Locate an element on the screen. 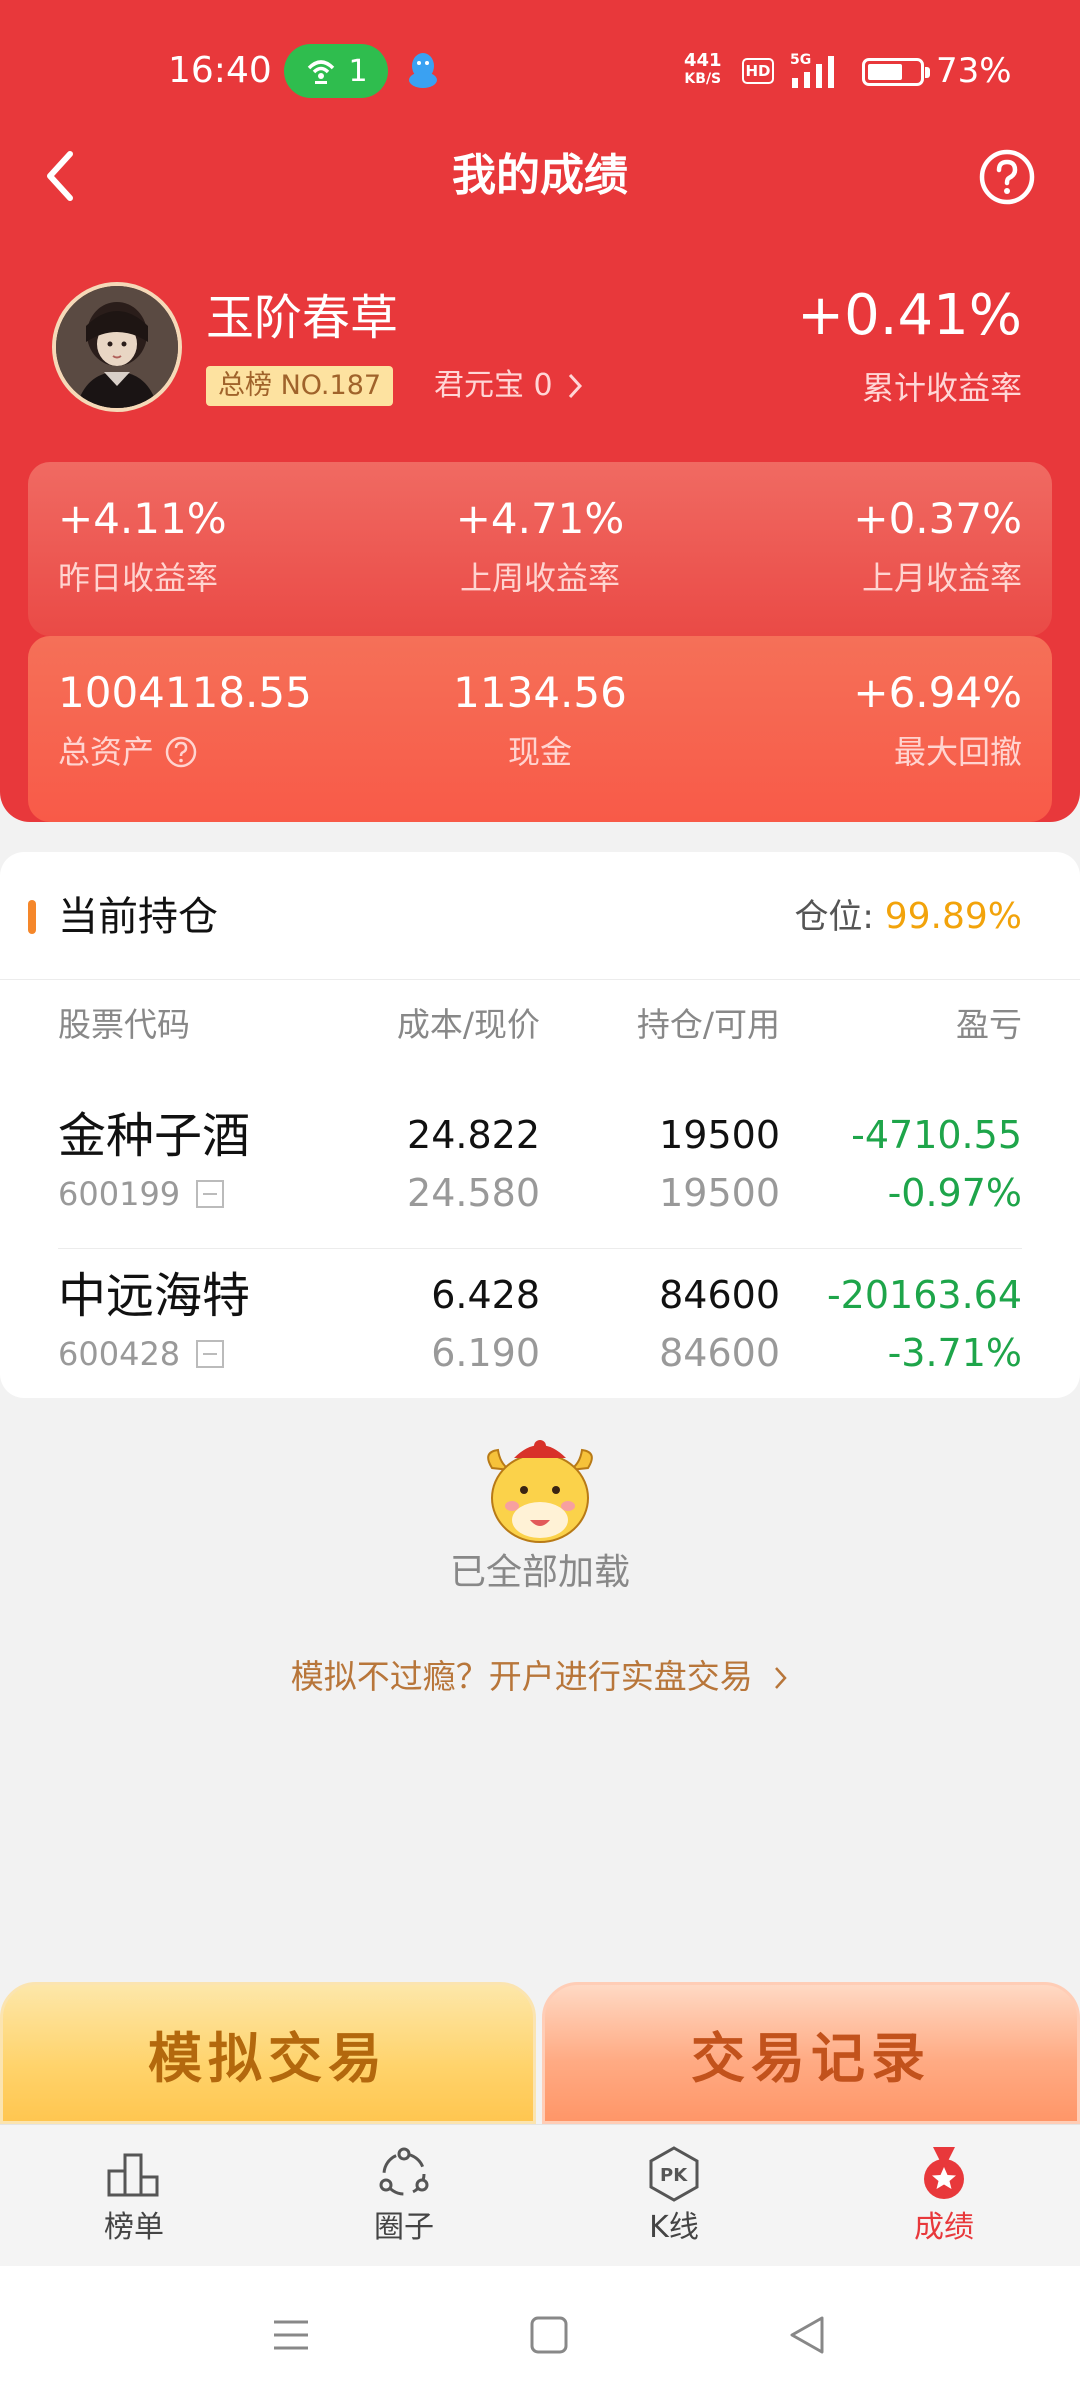 Image resolution: width=1080 pixels, height=2400 pixels. tab-community: 圈子 is located at coordinates (404, 2196).